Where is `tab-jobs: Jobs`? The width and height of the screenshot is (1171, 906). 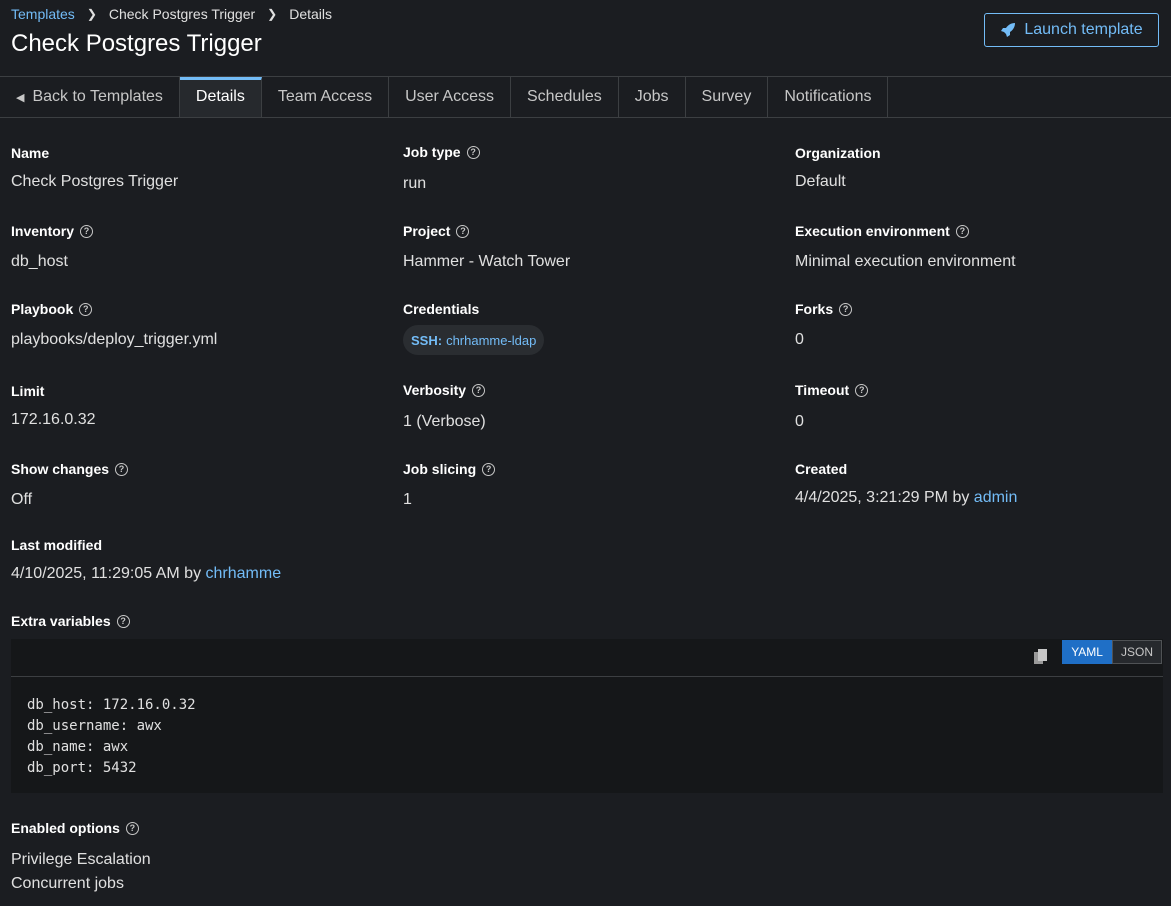 tab-jobs: Jobs is located at coordinates (652, 97).